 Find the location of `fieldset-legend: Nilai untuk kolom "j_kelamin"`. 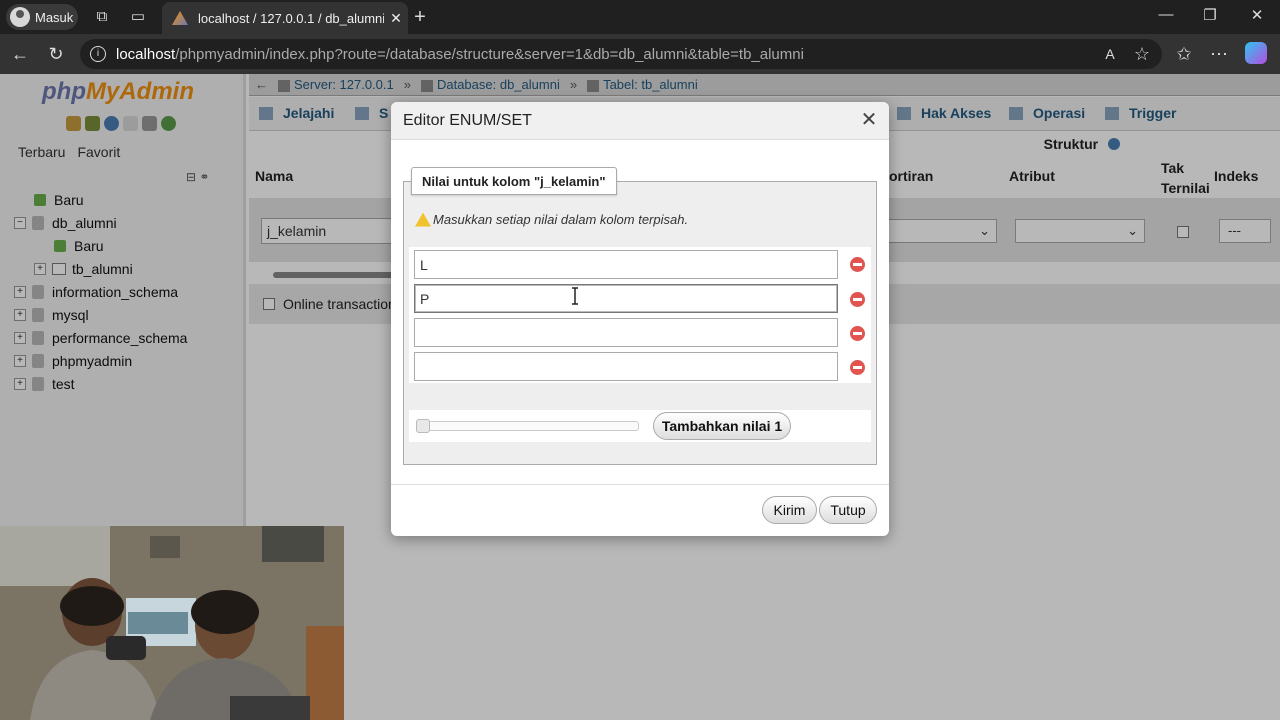

fieldset-legend: Nilai untuk kolom "j_kelamin" is located at coordinates (514, 181).